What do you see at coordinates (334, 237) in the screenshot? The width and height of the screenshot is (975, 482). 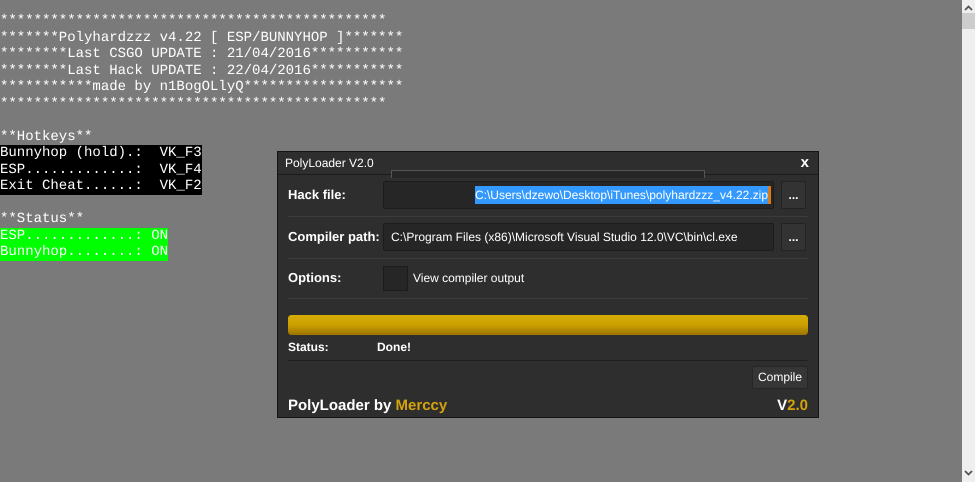 I see `field-label: Compiler path:` at bounding box center [334, 237].